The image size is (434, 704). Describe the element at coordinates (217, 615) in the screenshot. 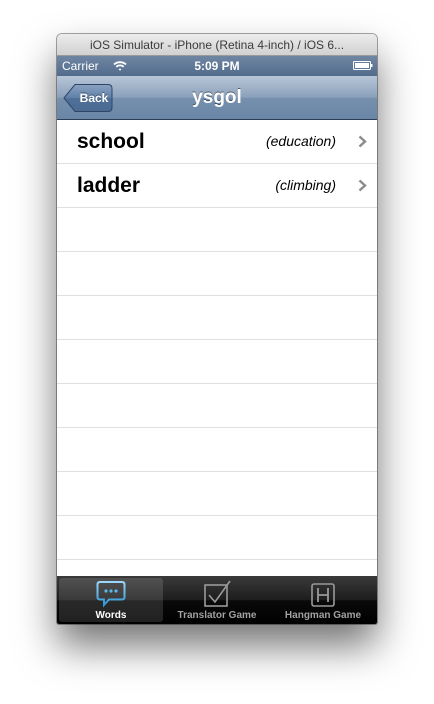

I see `tab-label: Translator Game` at that location.